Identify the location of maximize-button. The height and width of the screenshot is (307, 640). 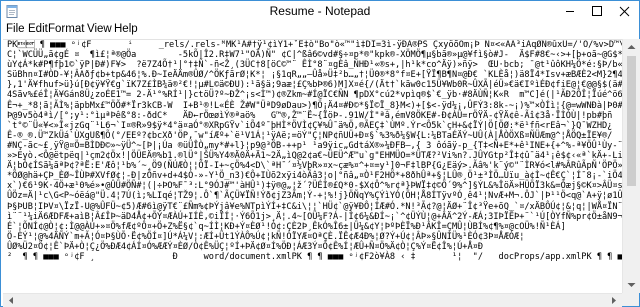
(597, 11).